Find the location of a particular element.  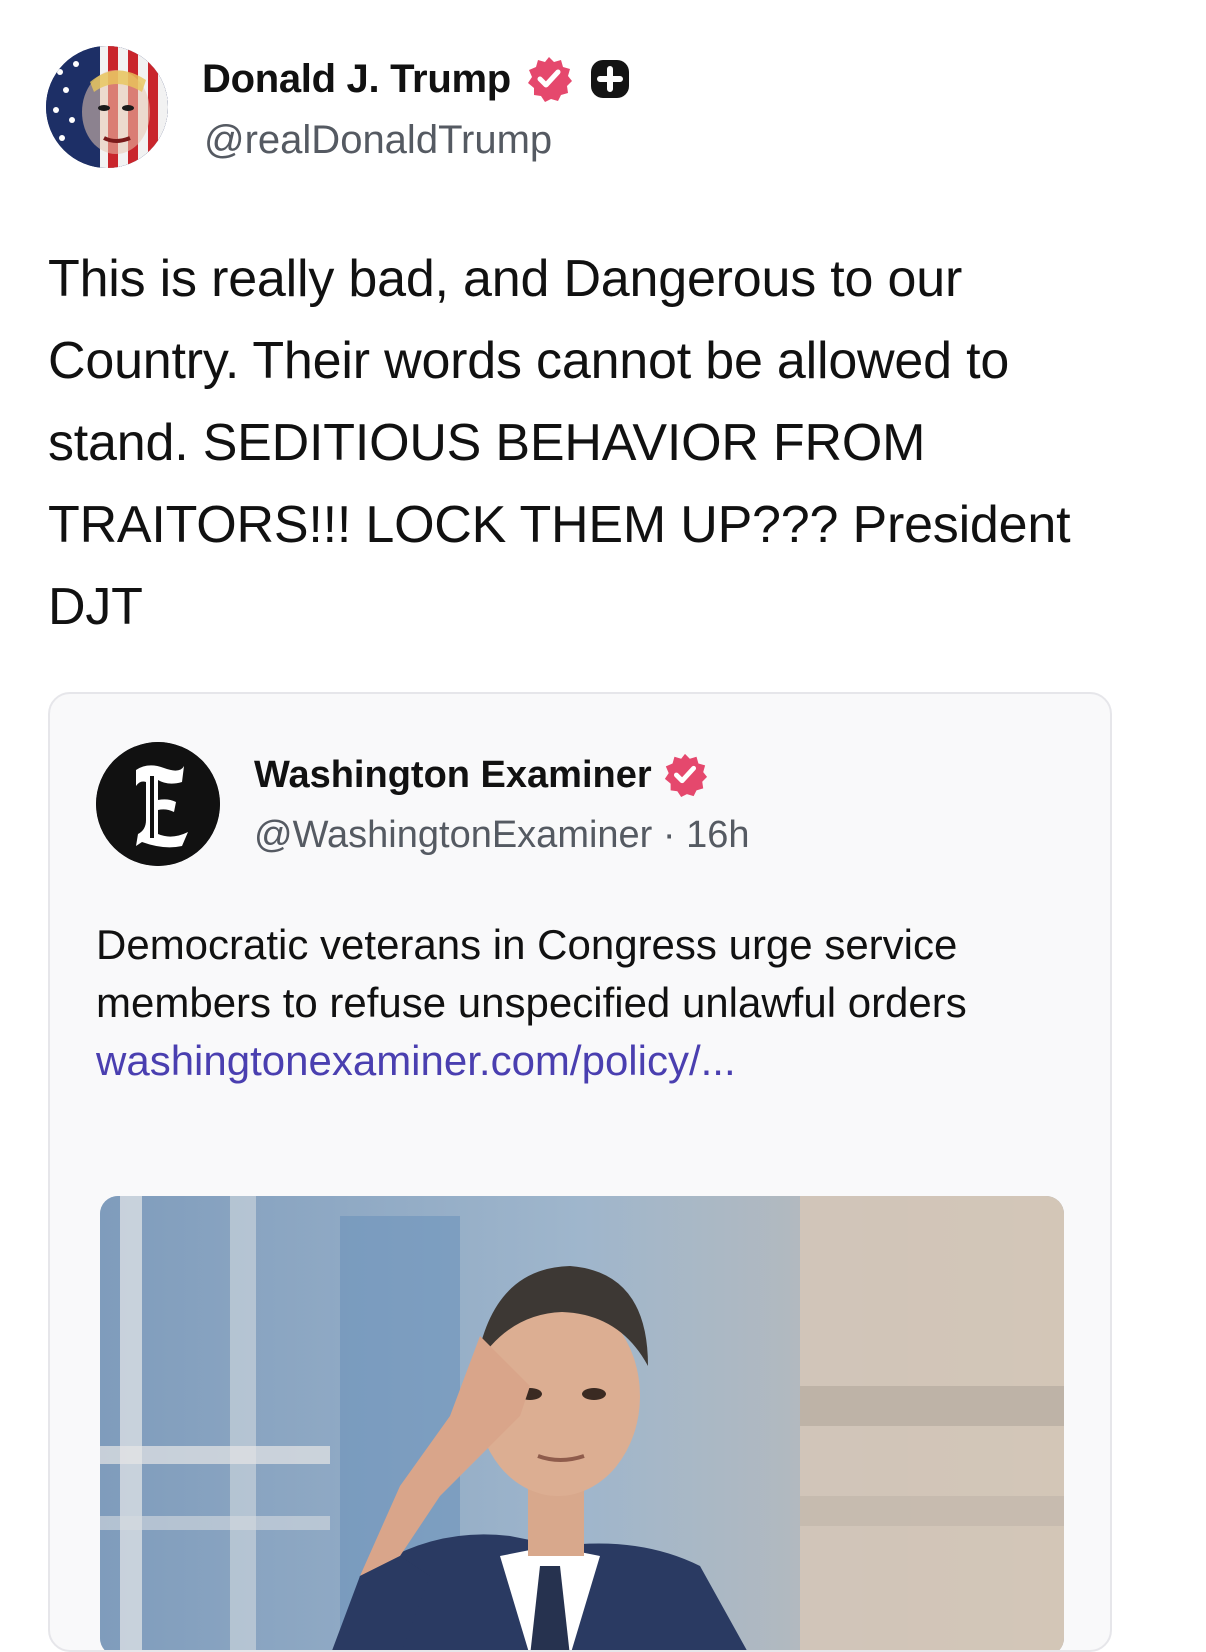

quoted-author-name: Washington Examiner is located at coordinates (453, 775).